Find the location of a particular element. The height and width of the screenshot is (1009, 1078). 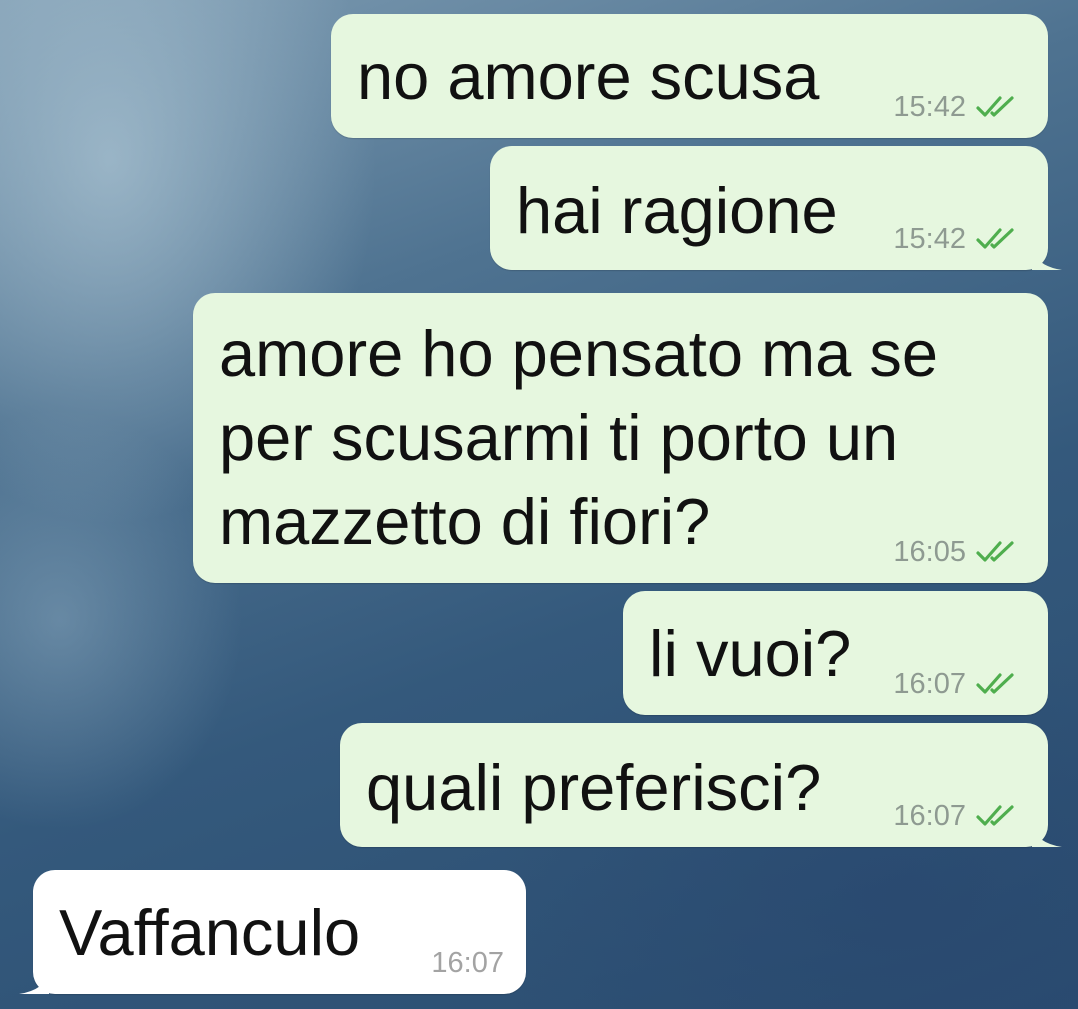

outgoing-message-bubble: quali preferisci? 16:07 is located at coordinates (701, 785).